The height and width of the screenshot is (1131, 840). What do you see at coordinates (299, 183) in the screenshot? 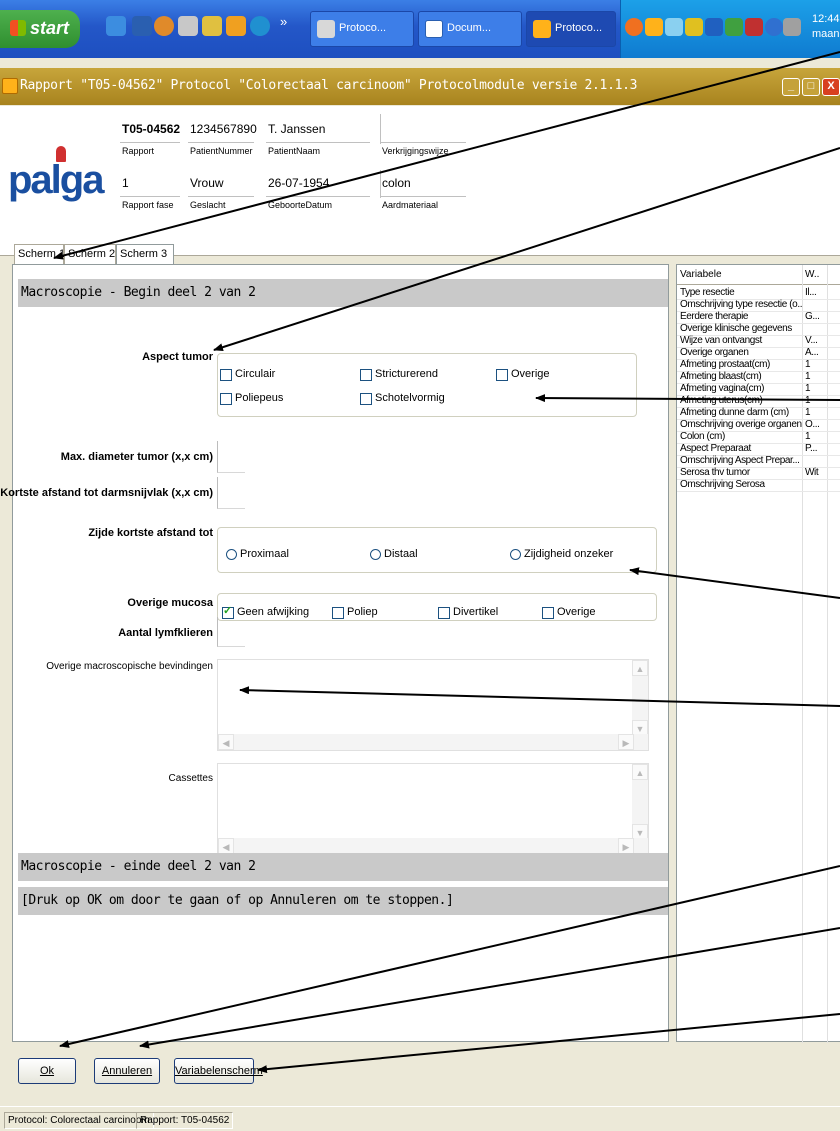
I see `birth-date: 26-07-1954` at bounding box center [299, 183].